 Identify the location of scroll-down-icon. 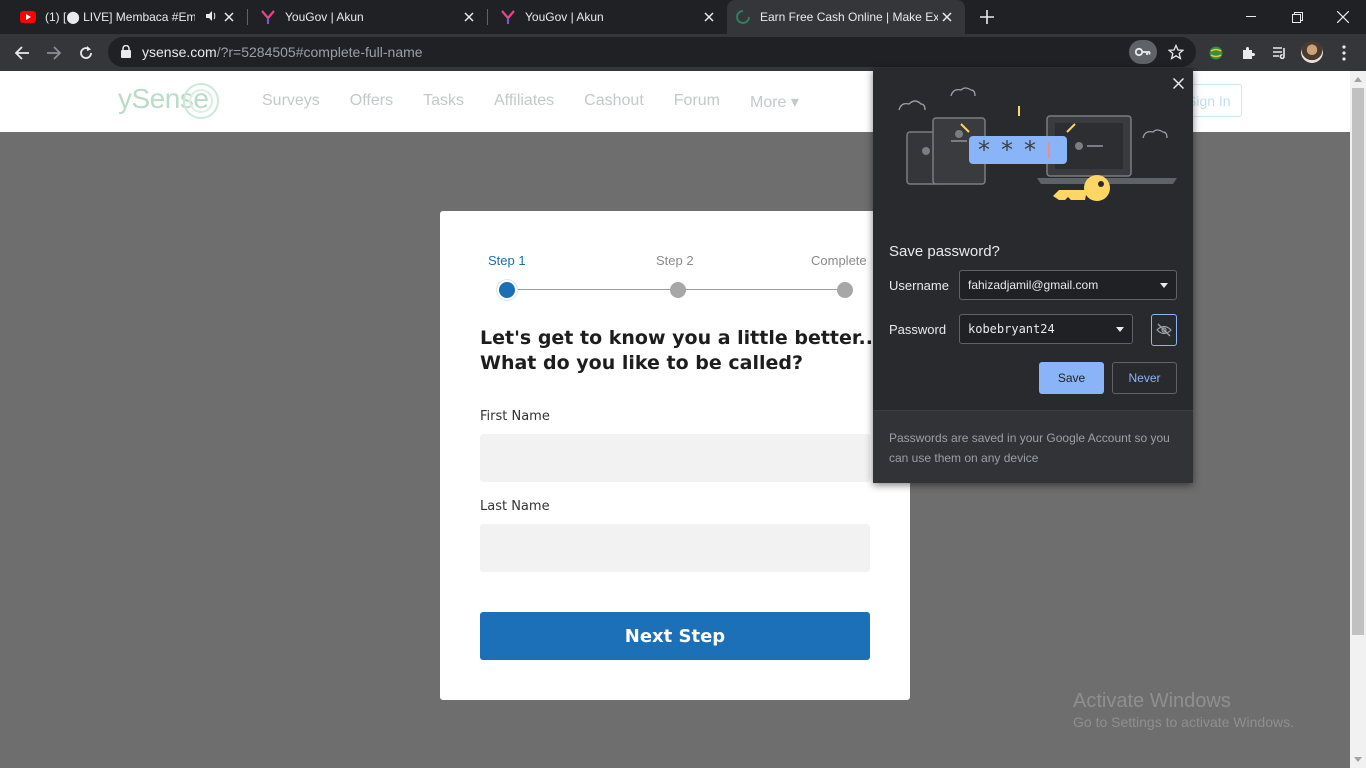
(1358, 759).